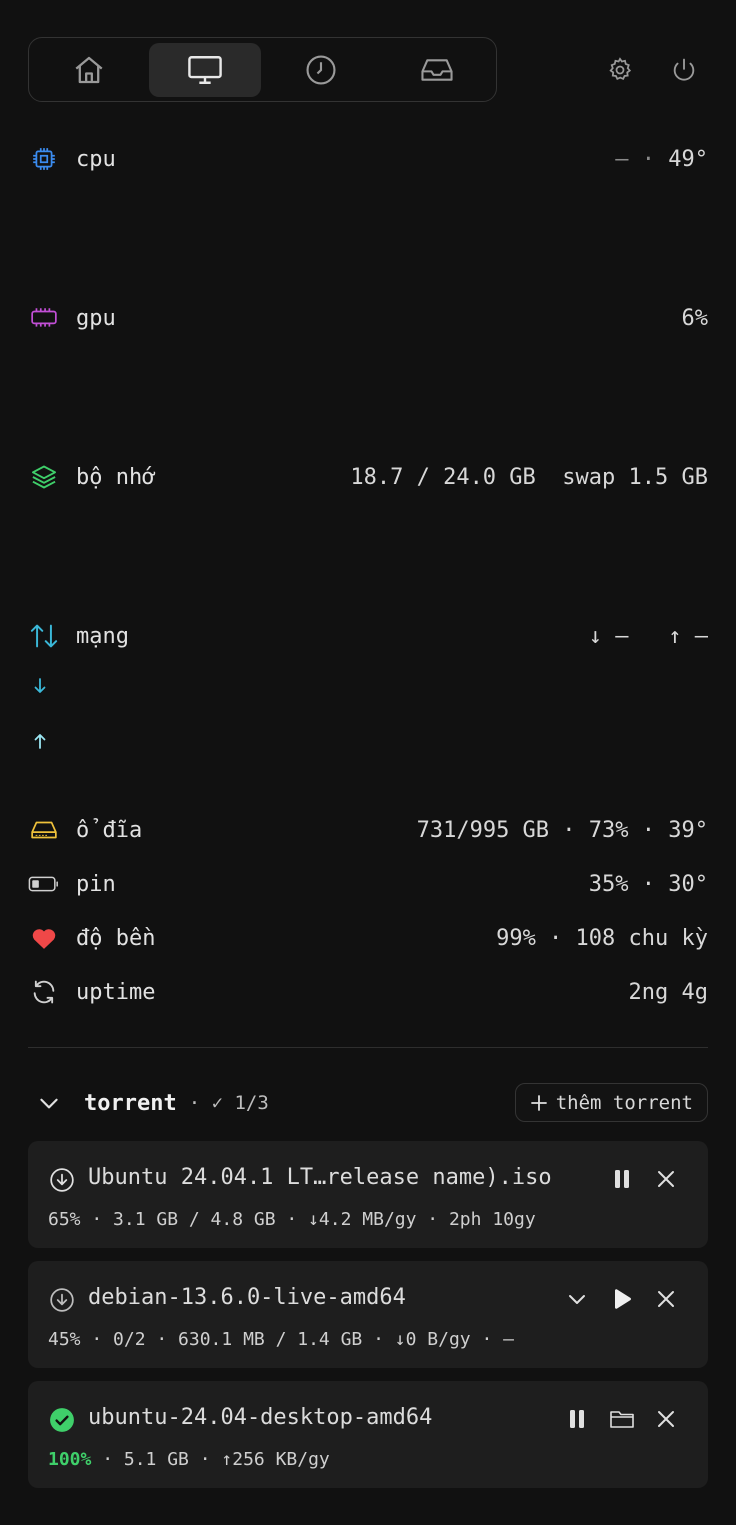  What do you see at coordinates (44, 636) in the screenshot?
I see `transfer-icon` at bounding box center [44, 636].